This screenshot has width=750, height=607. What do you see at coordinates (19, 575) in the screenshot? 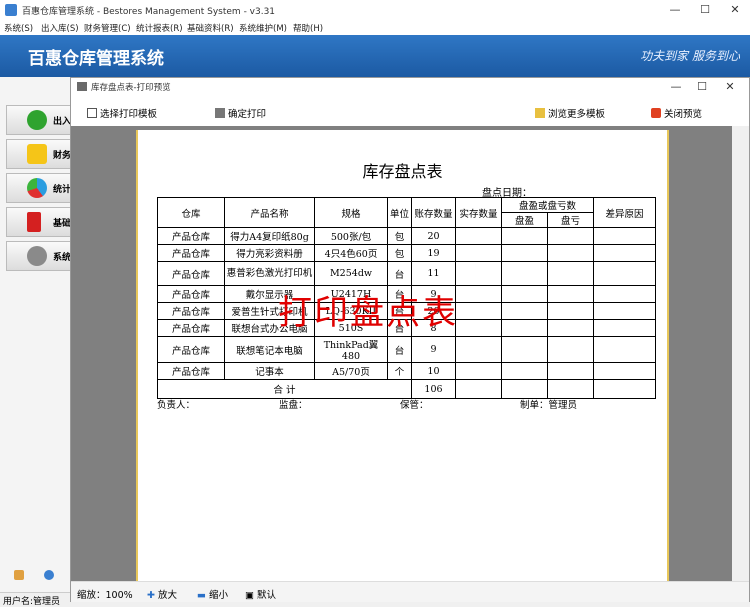
I see `notify-icon` at bounding box center [19, 575].